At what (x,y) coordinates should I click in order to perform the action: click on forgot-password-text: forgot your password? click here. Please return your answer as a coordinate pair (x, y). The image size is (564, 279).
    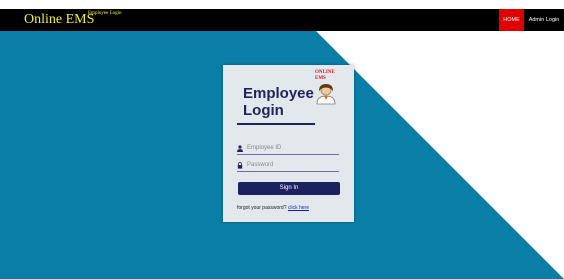
    Looking at the image, I should click on (273, 208).